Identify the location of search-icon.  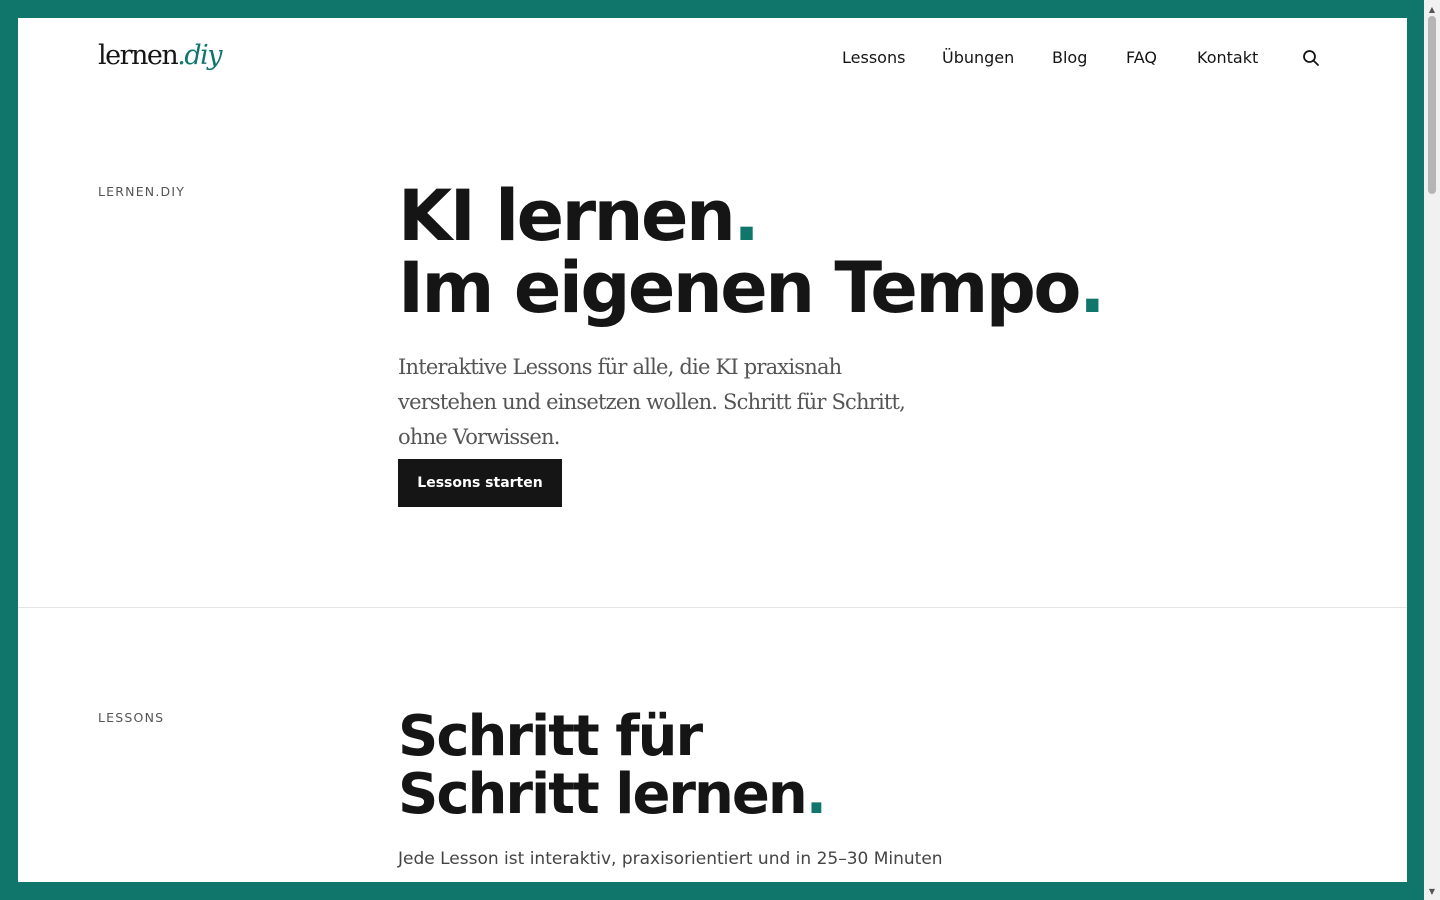
(1311, 58).